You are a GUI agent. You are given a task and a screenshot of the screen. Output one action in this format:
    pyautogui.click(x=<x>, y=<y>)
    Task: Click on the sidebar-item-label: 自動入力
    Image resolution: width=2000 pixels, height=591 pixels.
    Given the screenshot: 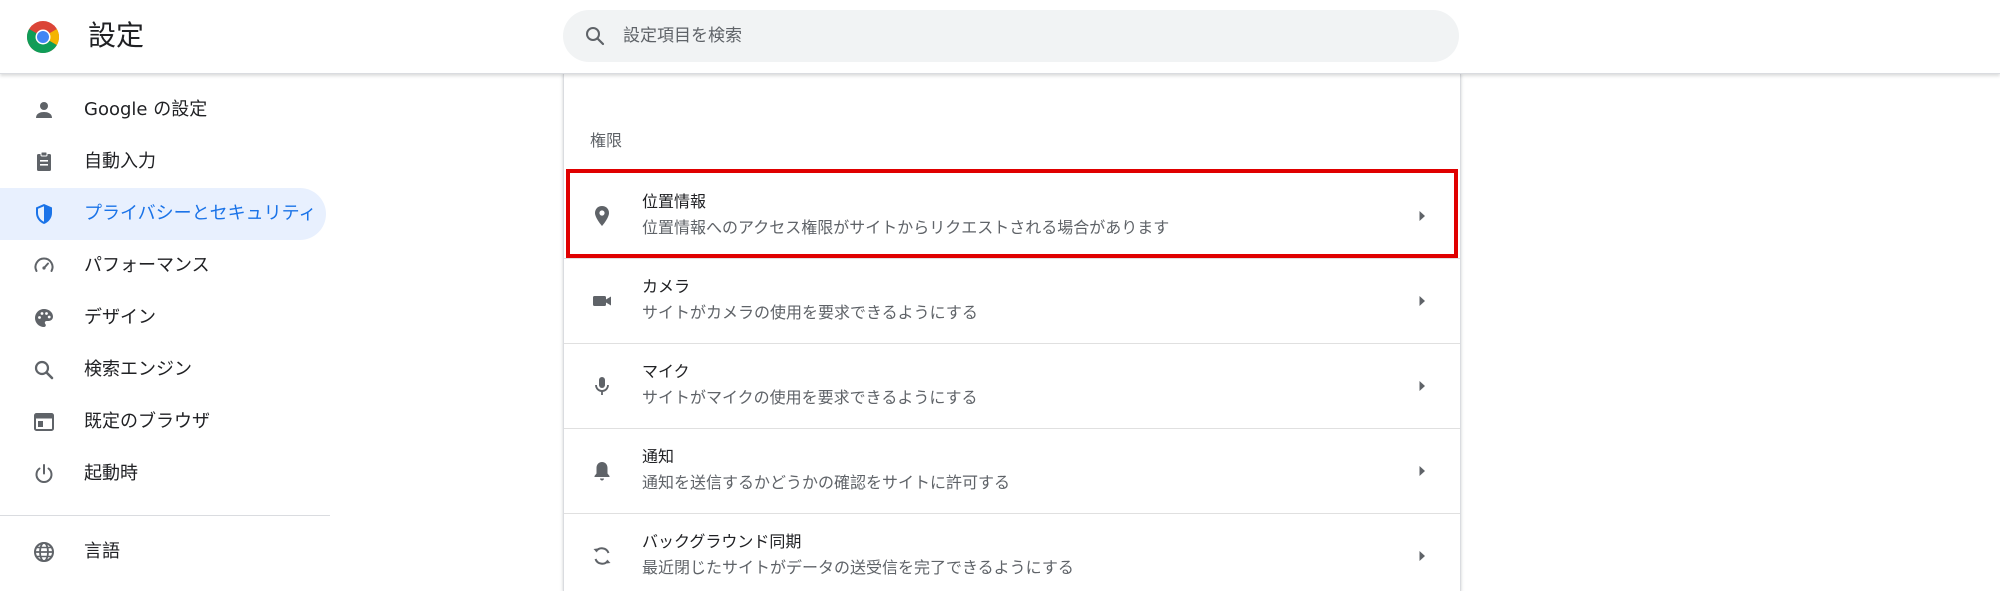 What is the action you would take?
    pyautogui.click(x=120, y=161)
    